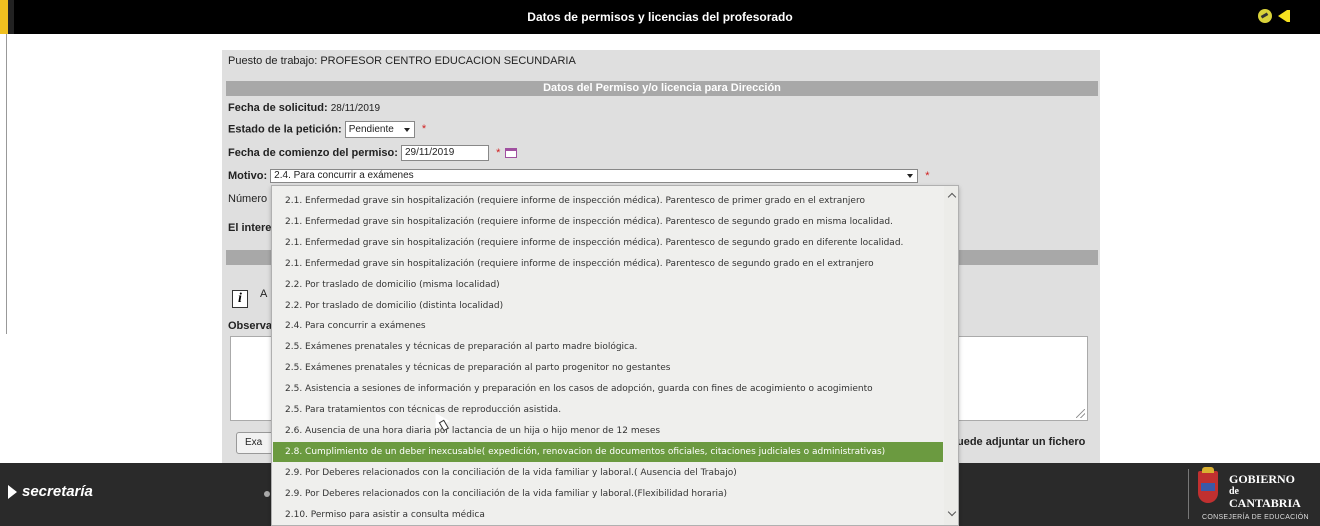 This screenshot has width=1320, height=526. Describe the element at coordinates (1255, 517) in the screenshot. I see `gov-line-4: CONSEJERÍA DE EDUCACIÓN` at that location.